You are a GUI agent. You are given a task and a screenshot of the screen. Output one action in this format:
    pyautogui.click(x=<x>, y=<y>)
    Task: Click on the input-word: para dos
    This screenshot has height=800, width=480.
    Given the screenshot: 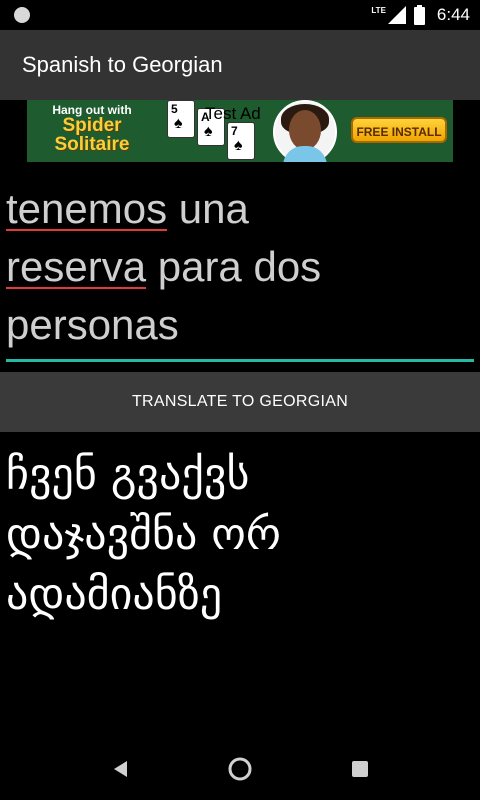 What is the action you would take?
    pyautogui.click(x=234, y=266)
    